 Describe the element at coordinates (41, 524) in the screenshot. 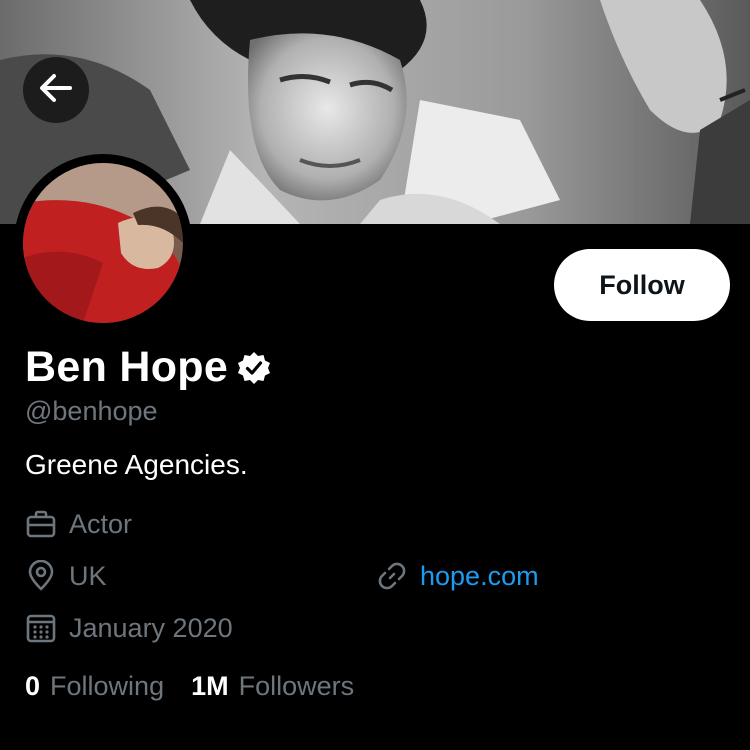

I see `briefcase-icon` at that location.